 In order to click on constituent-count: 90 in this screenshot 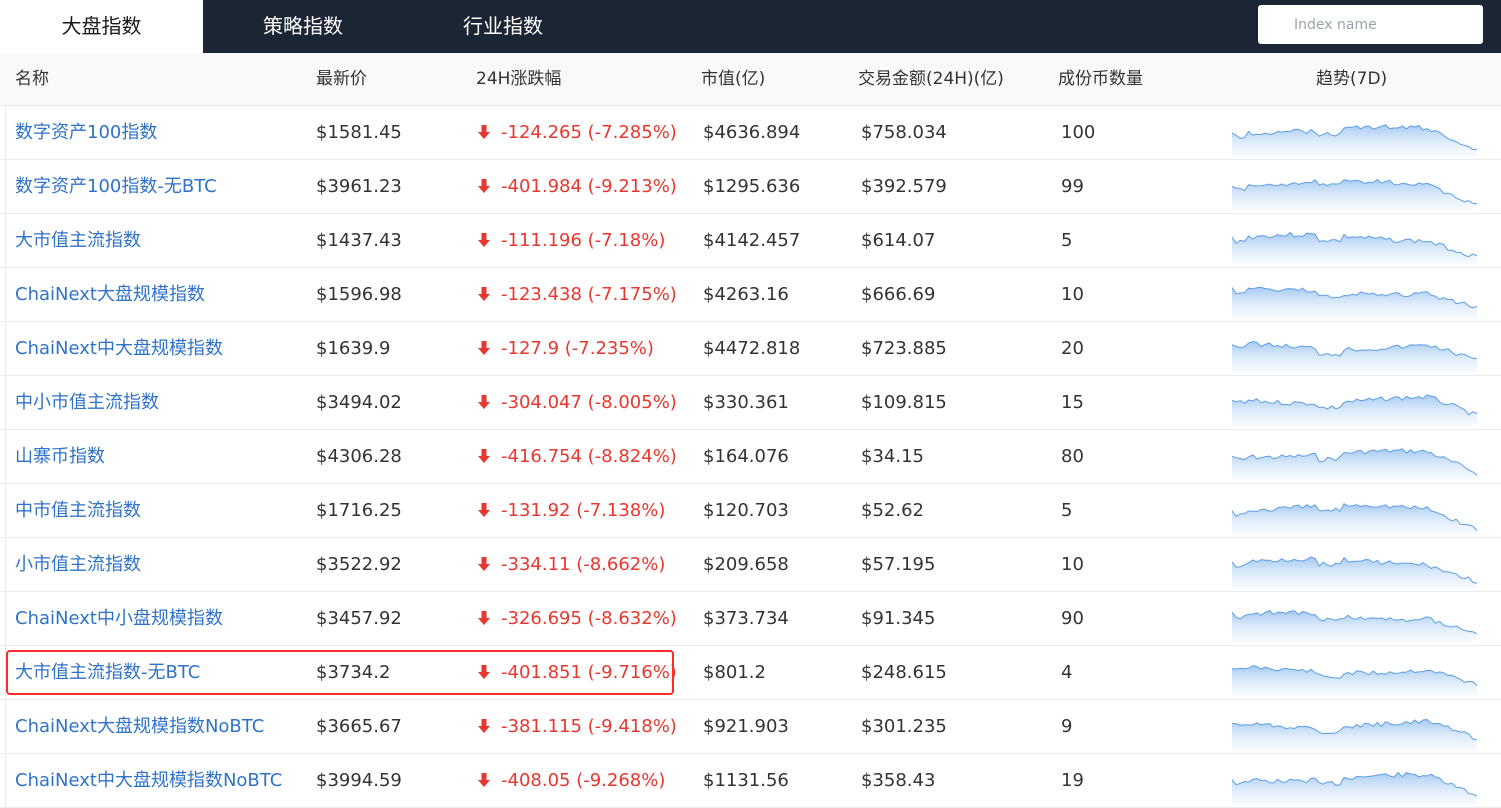, I will do `click(1072, 618)`.